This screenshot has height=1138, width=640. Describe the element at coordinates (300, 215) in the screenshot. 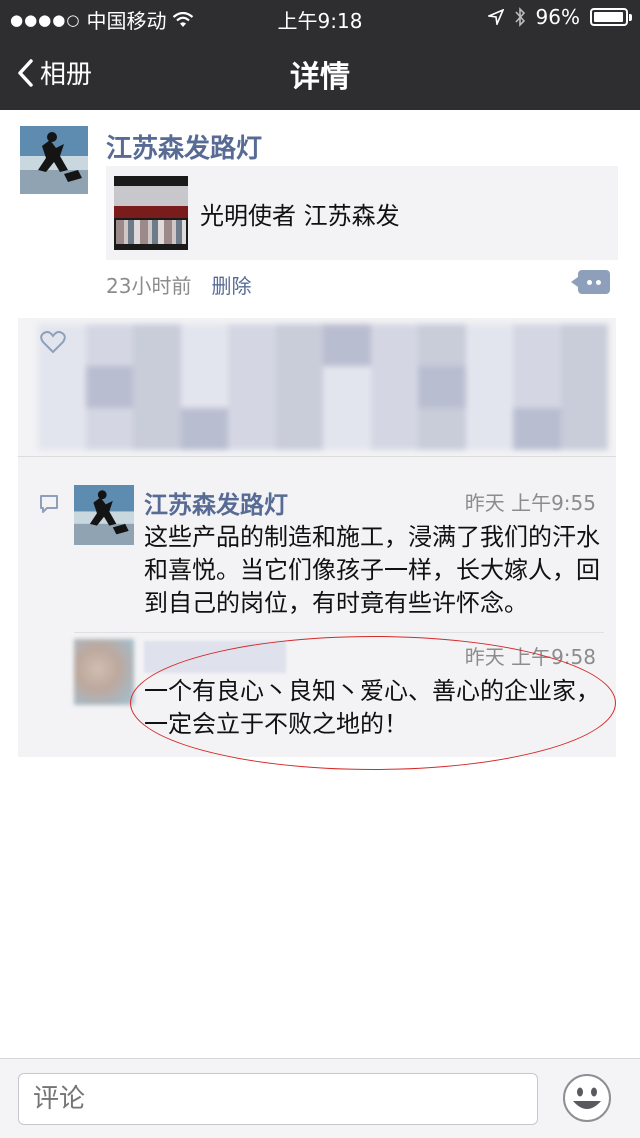

I see `link-title: 光明使者 江苏森发` at that location.